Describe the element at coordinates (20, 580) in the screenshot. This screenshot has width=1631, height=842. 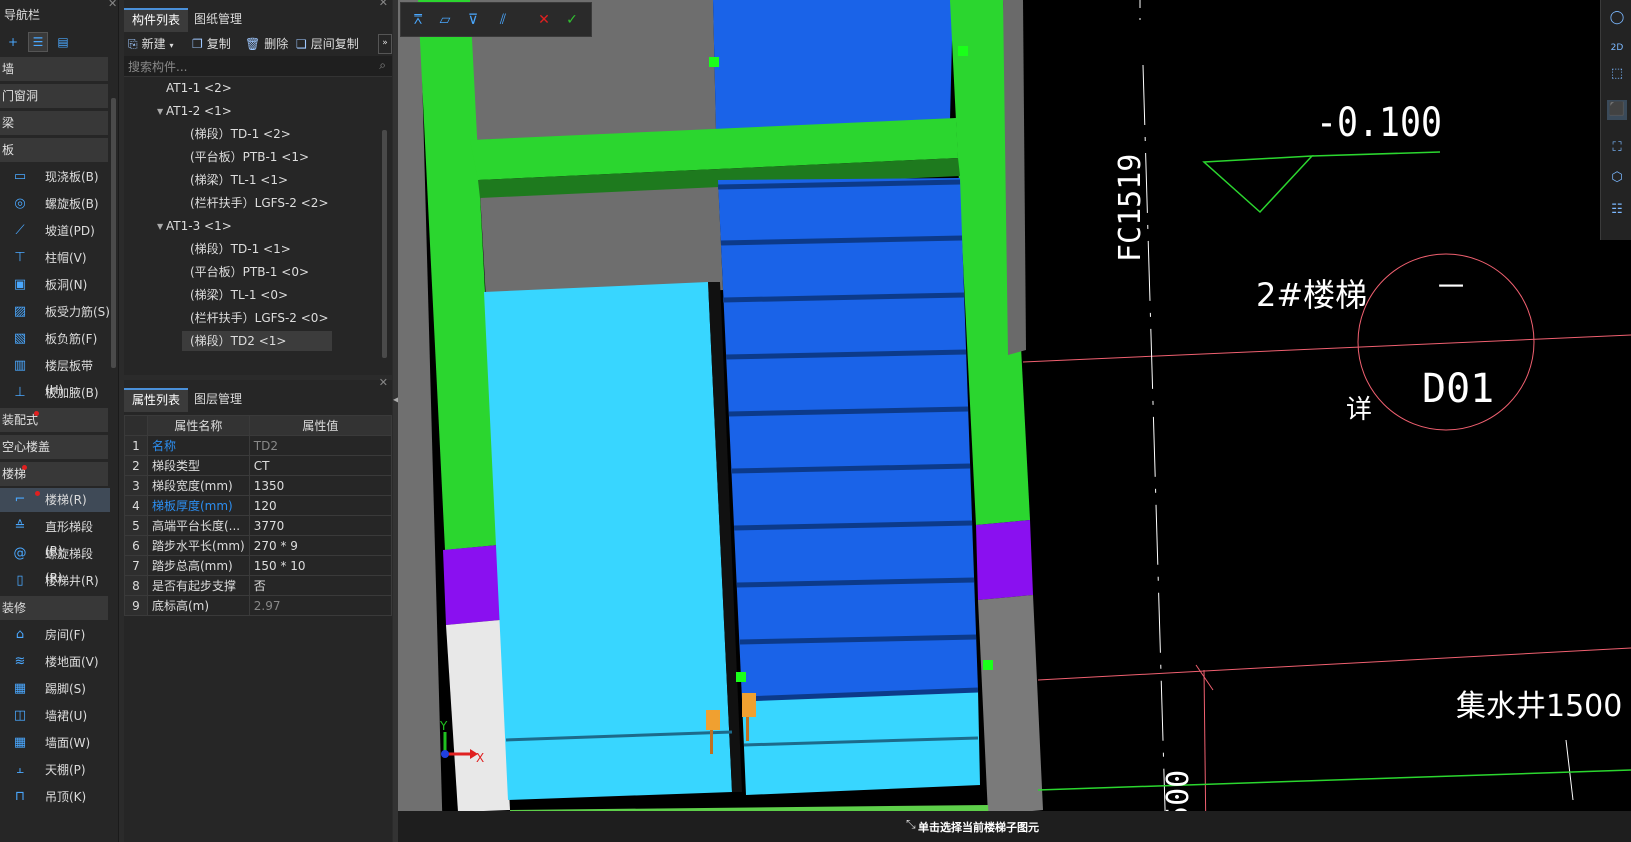
I see `stairwell-icon: ▯` at that location.